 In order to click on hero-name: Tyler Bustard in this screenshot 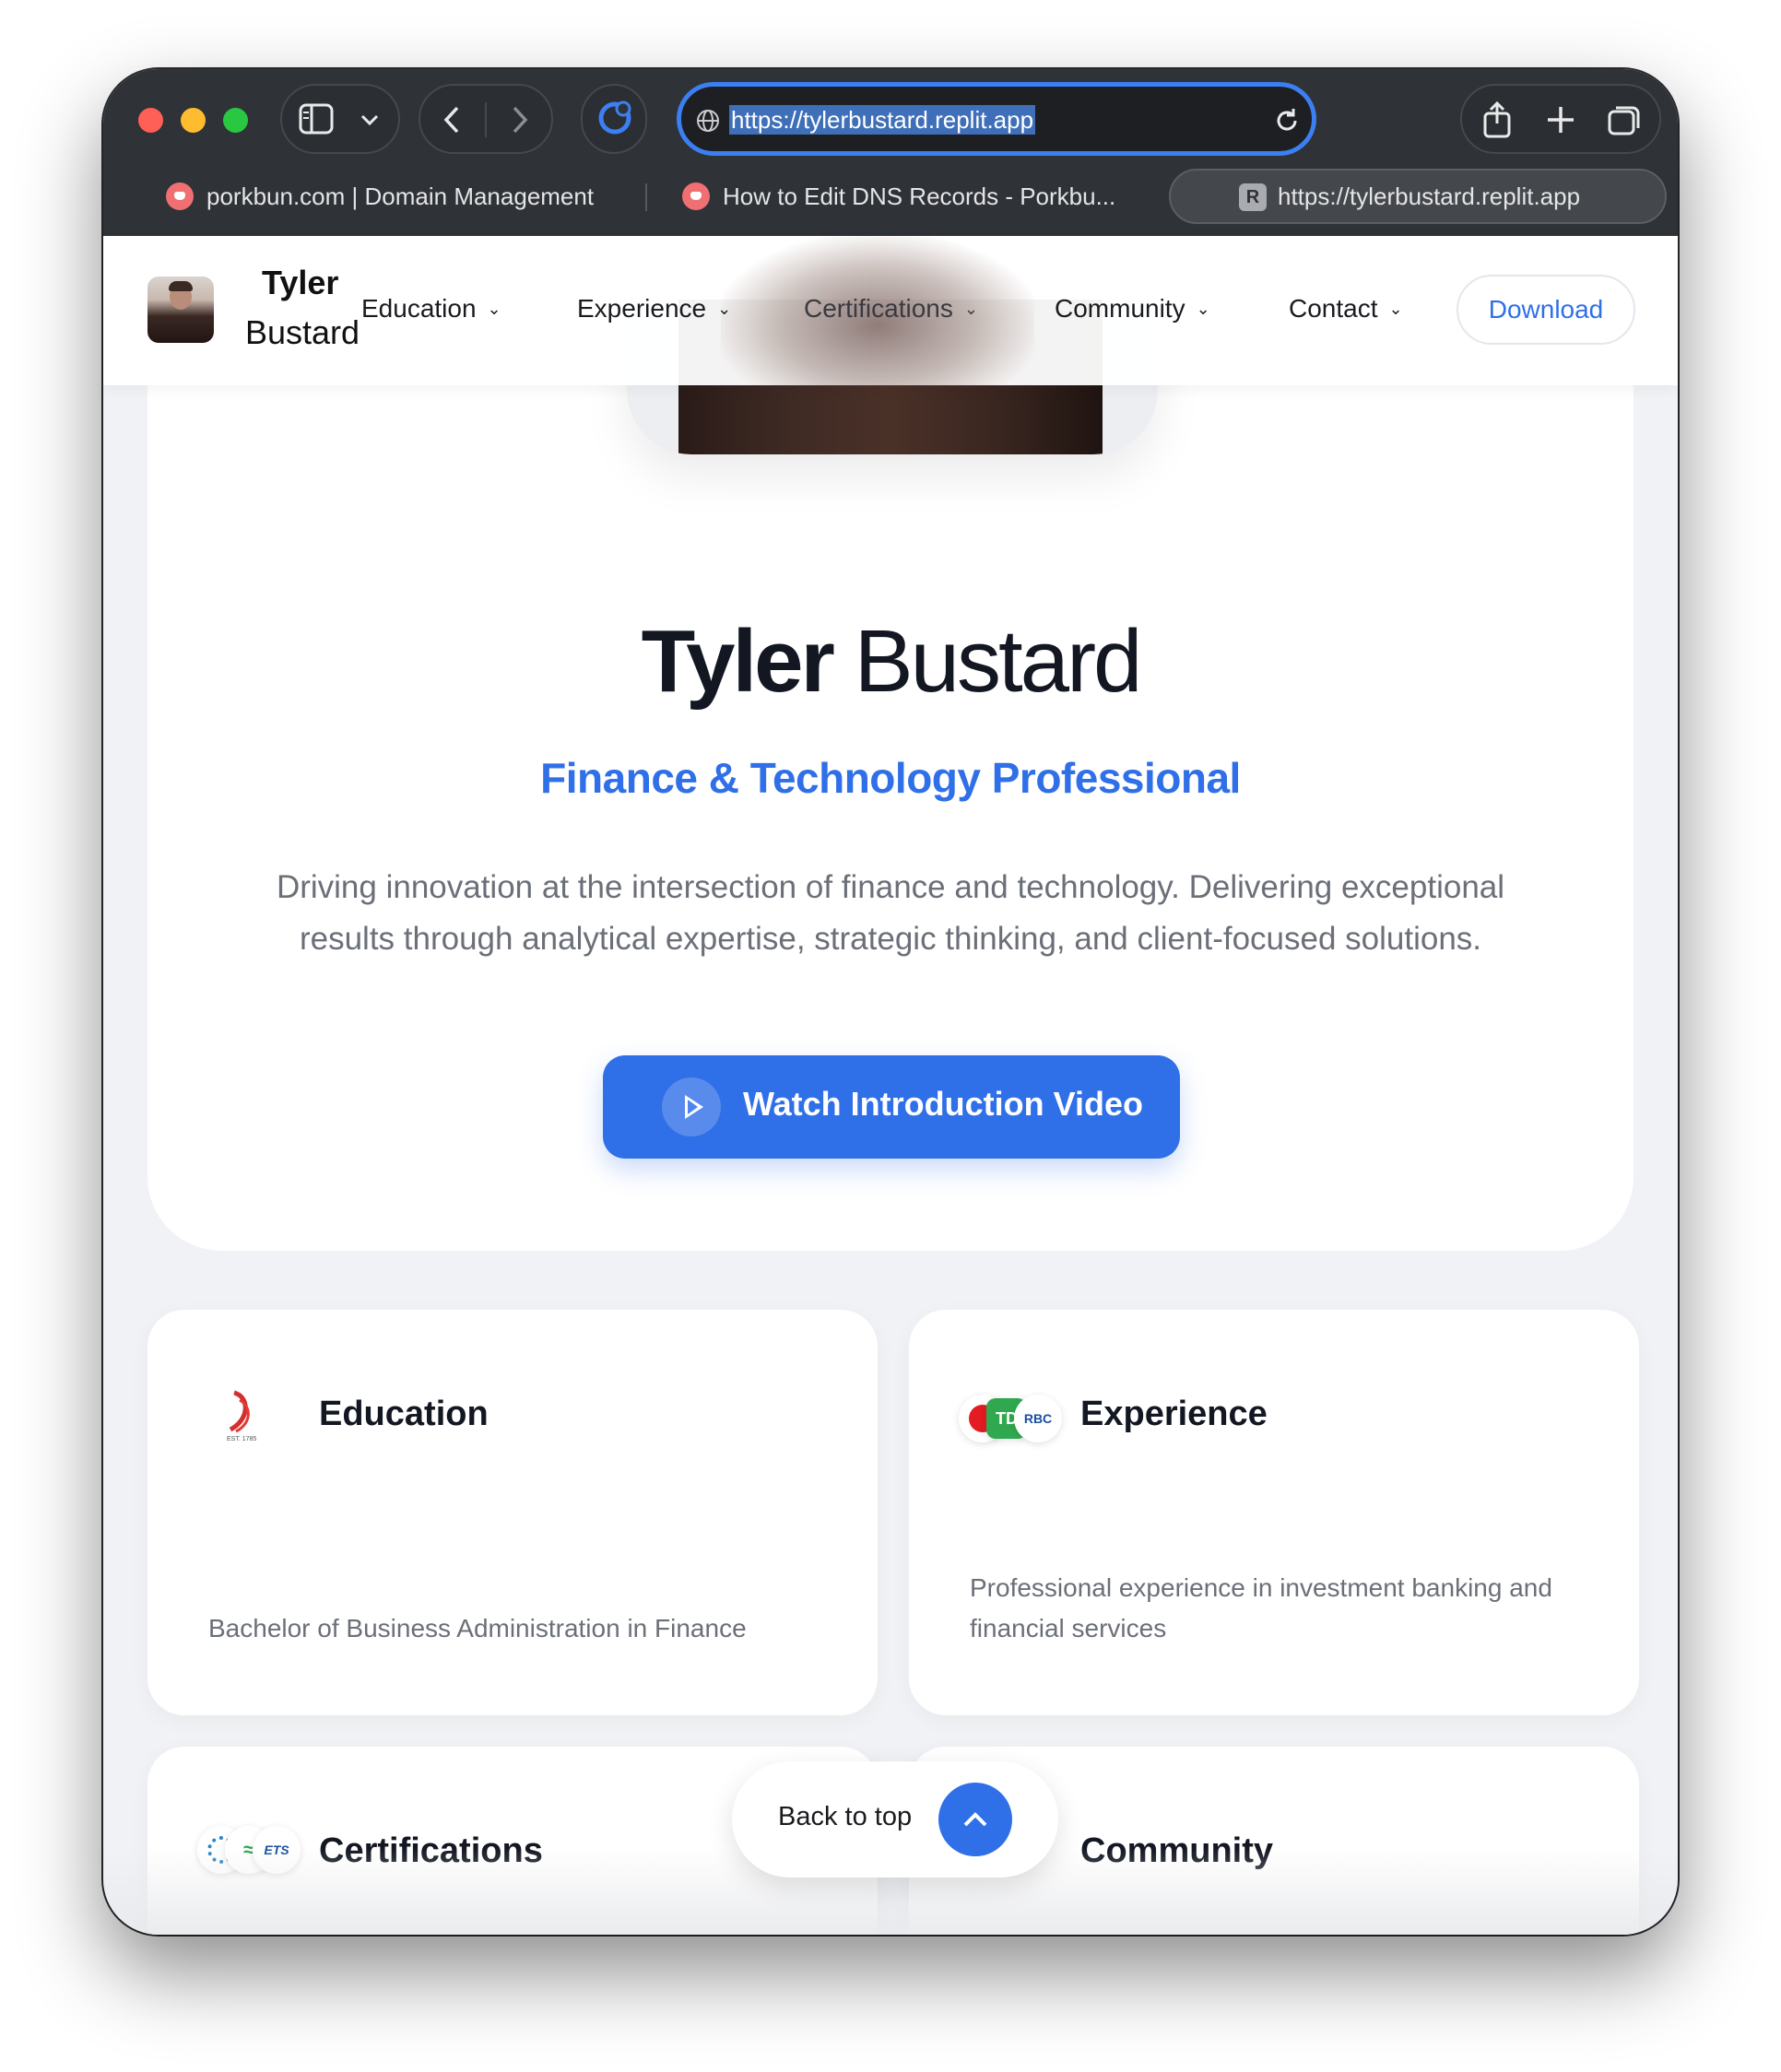, I will do `click(890, 662)`.